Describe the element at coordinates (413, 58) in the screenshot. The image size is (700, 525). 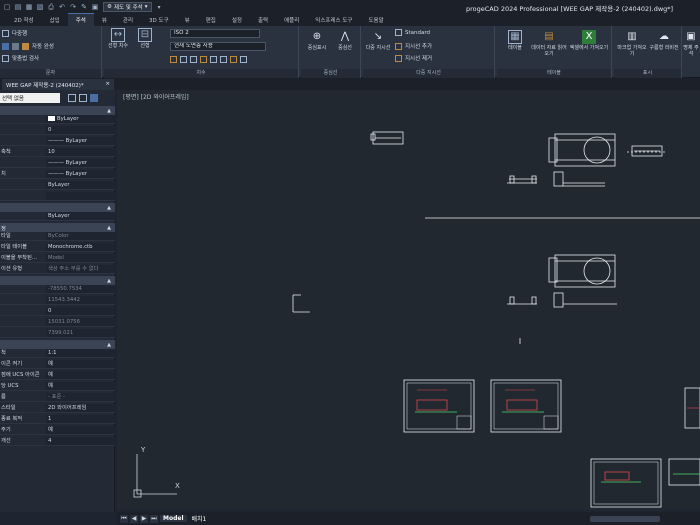
I see `remove-leader-item: 지시선 제거` at that location.